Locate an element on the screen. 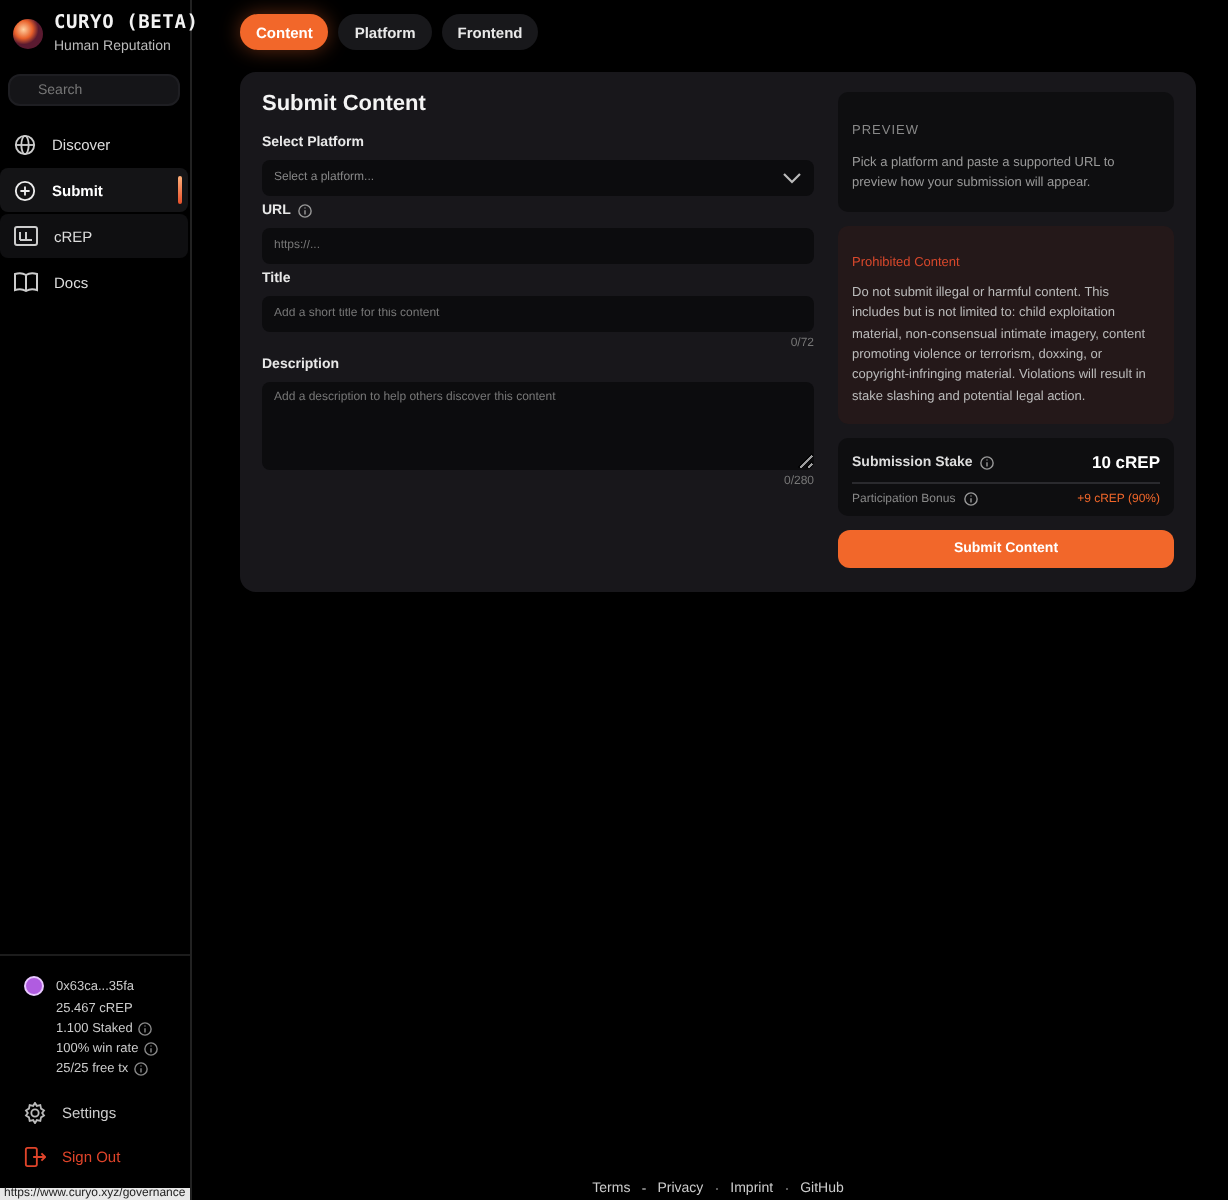 Image resolution: width=1228 pixels, height=1200 pixels. brand-name: CURYO (BETA) is located at coordinates (126, 23).